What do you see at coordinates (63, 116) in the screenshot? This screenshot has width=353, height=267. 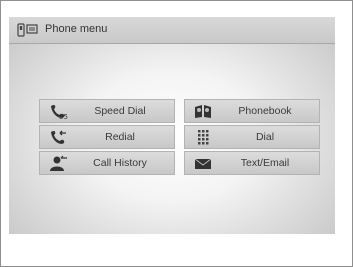 I see `svg-text: 55` at bounding box center [63, 116].